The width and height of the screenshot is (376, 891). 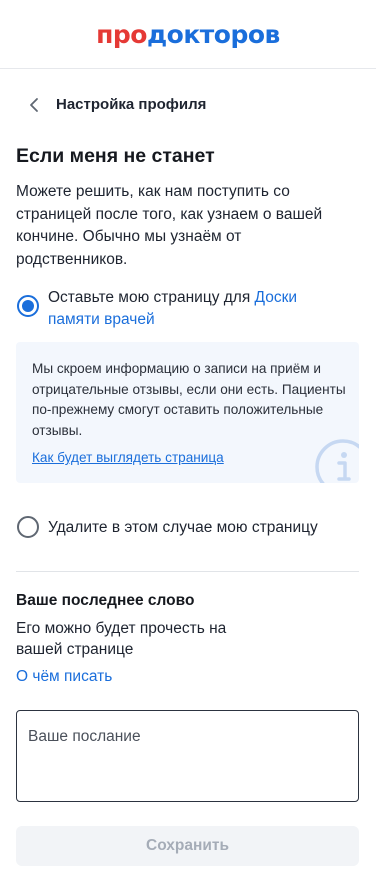 What do you see at coordinates (183, 528) in the screenshot?
I see `option-delete-page-label: Удалите в этом случае мою страницу` at bounding box center [183, 528].